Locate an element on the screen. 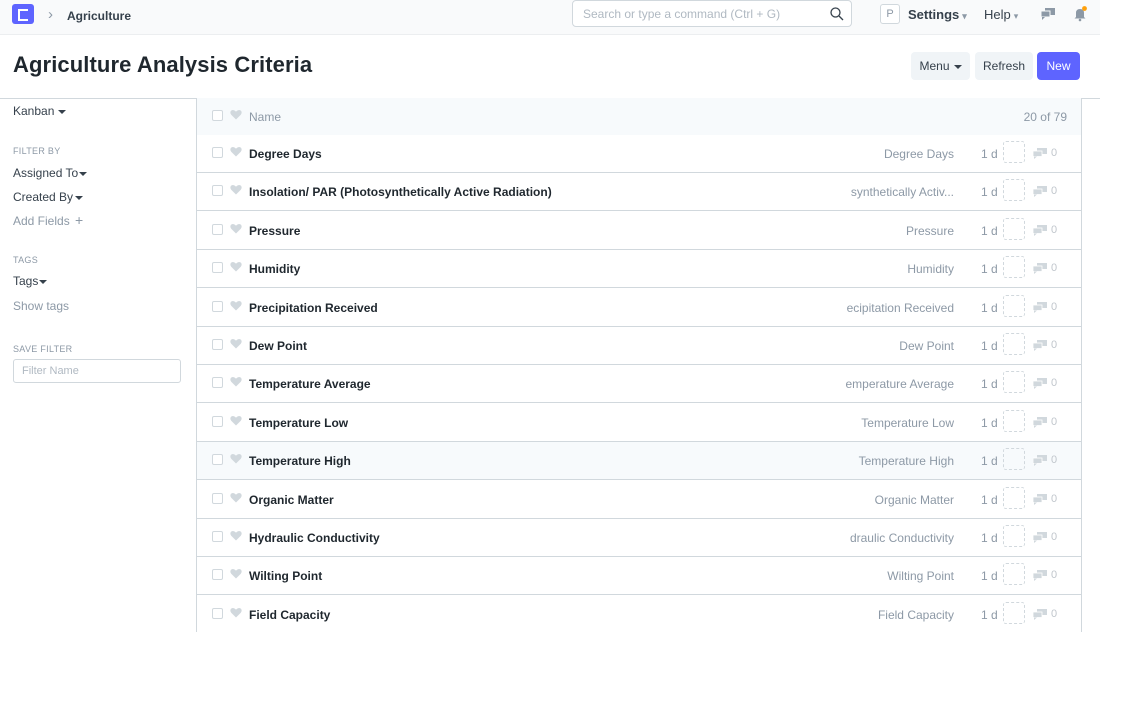  row-name-link: Wilting Point is located at coordinates (285, 576).